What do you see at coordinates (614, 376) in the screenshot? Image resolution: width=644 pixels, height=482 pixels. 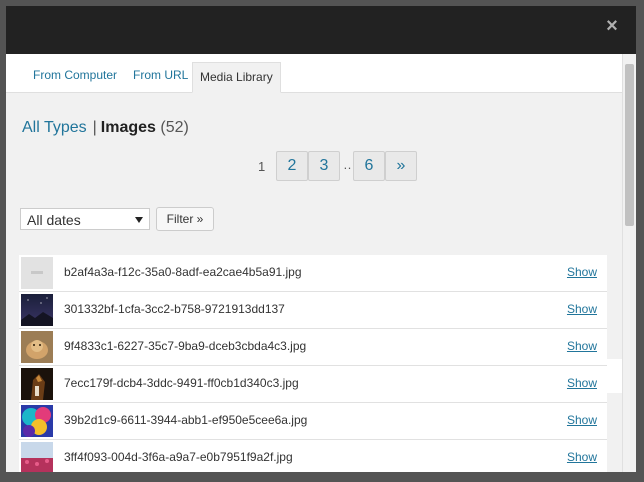 I see `side-panel-edge` at bounding box center [614, 376].